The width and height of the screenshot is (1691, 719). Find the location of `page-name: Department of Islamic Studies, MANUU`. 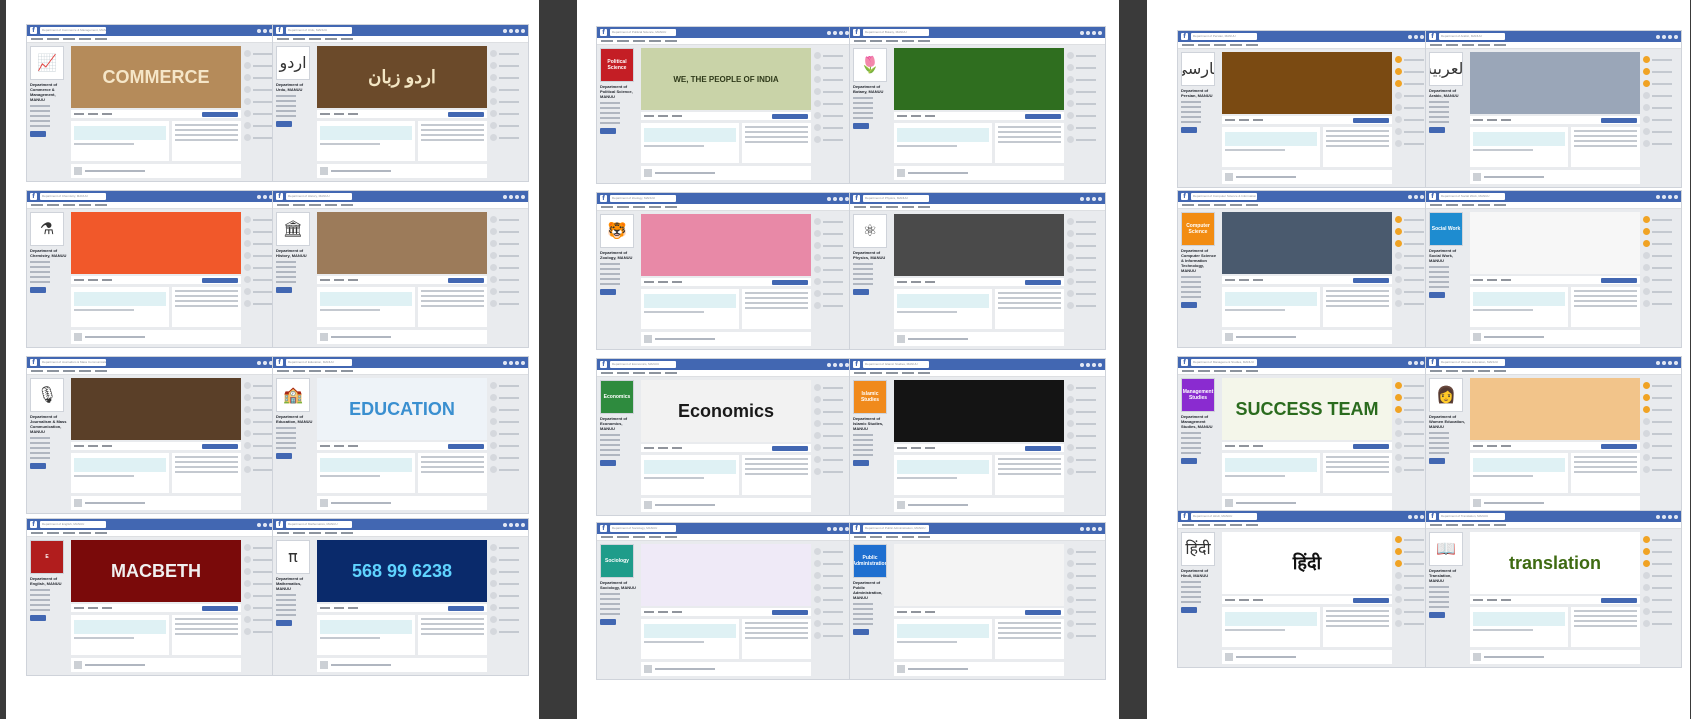

page-name: Department of Islamic Studies, MANUU is located at coordinates (872, 423).